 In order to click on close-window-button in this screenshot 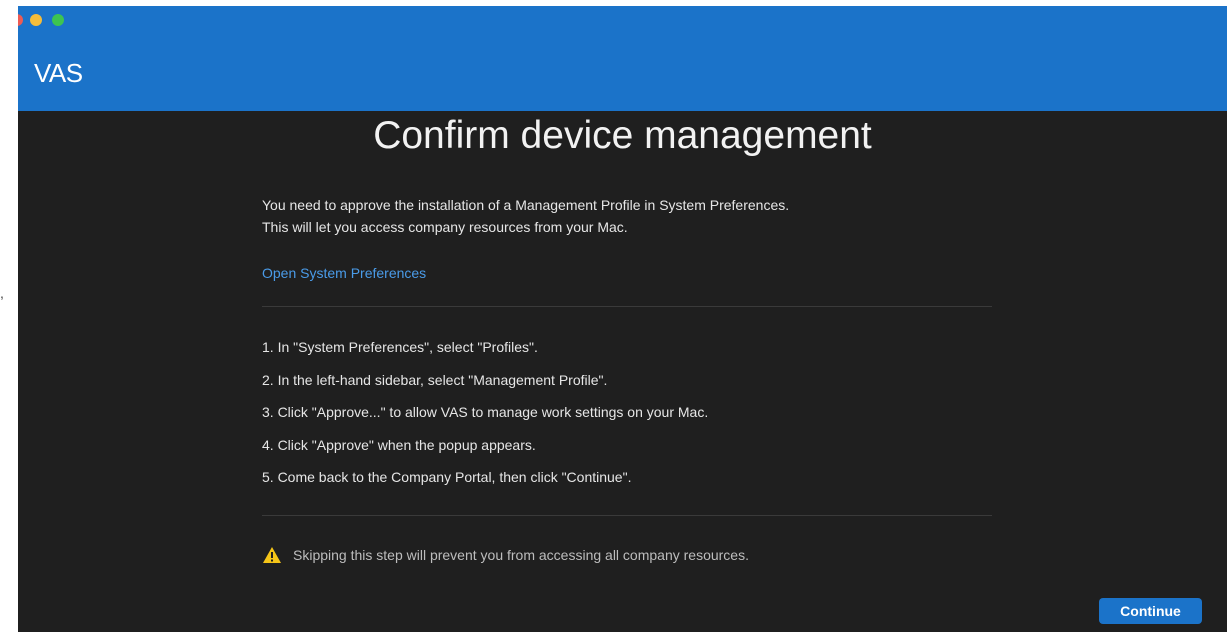, I will do `click(20, 20)`.